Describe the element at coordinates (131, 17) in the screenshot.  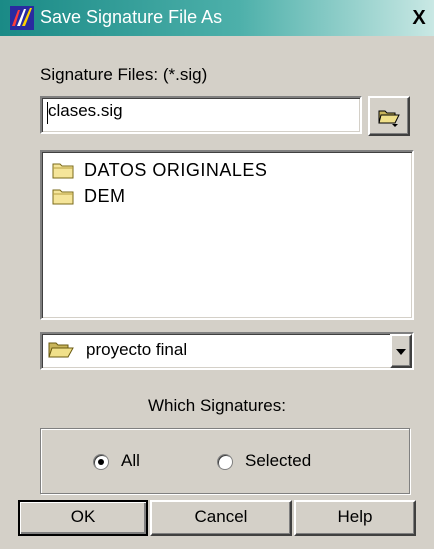
I see `window-title: Save Signature File As` at that location.